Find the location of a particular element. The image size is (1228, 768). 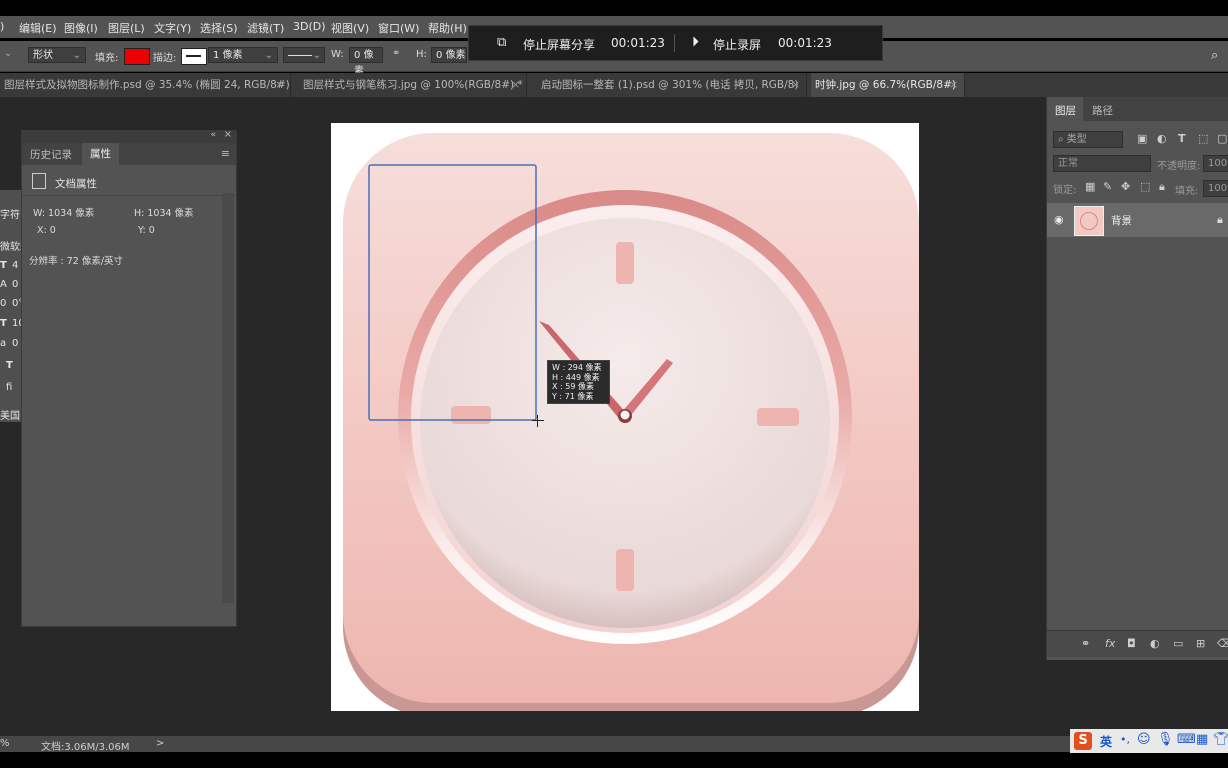

smart-object-filter-icon: ▢ is located at coordinates (1222, 139).